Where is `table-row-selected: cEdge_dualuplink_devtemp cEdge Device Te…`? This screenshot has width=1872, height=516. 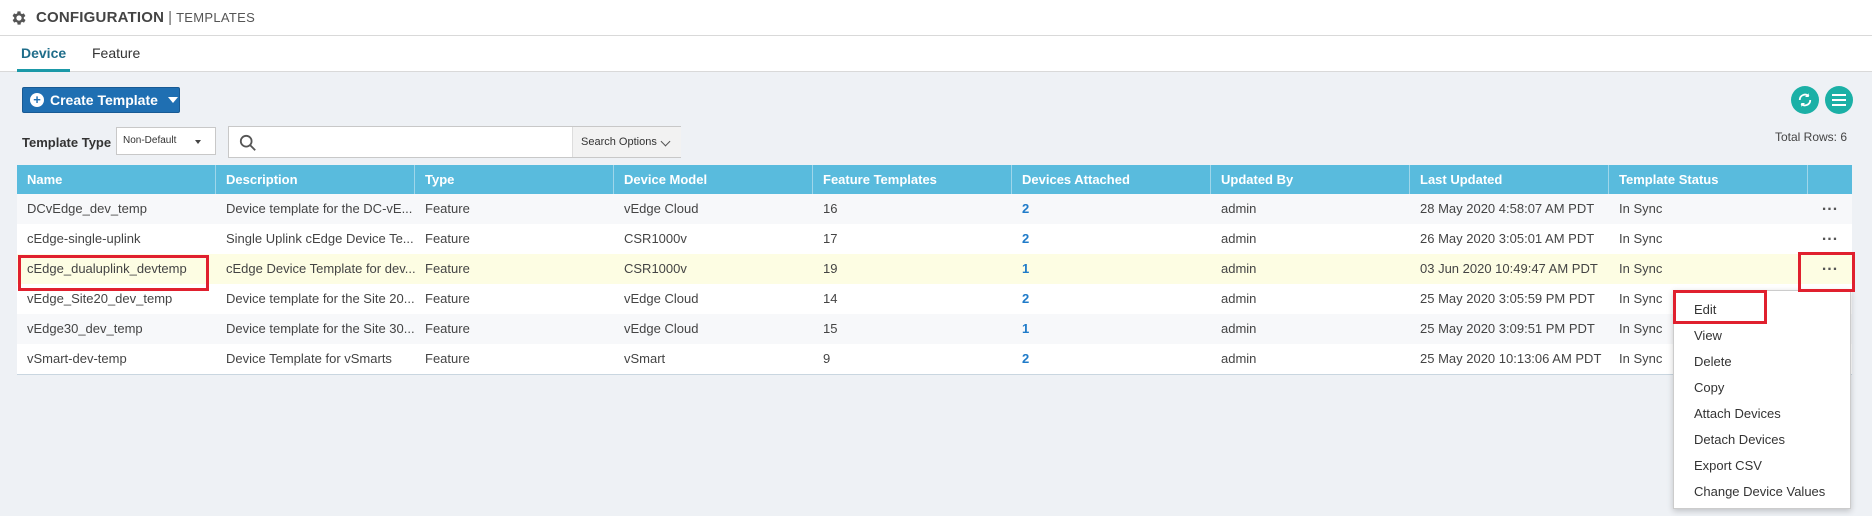
table-row-selected: cEdge_dualuplink_devtemp cEdge Device Te… is located at coordinates (934, 269).